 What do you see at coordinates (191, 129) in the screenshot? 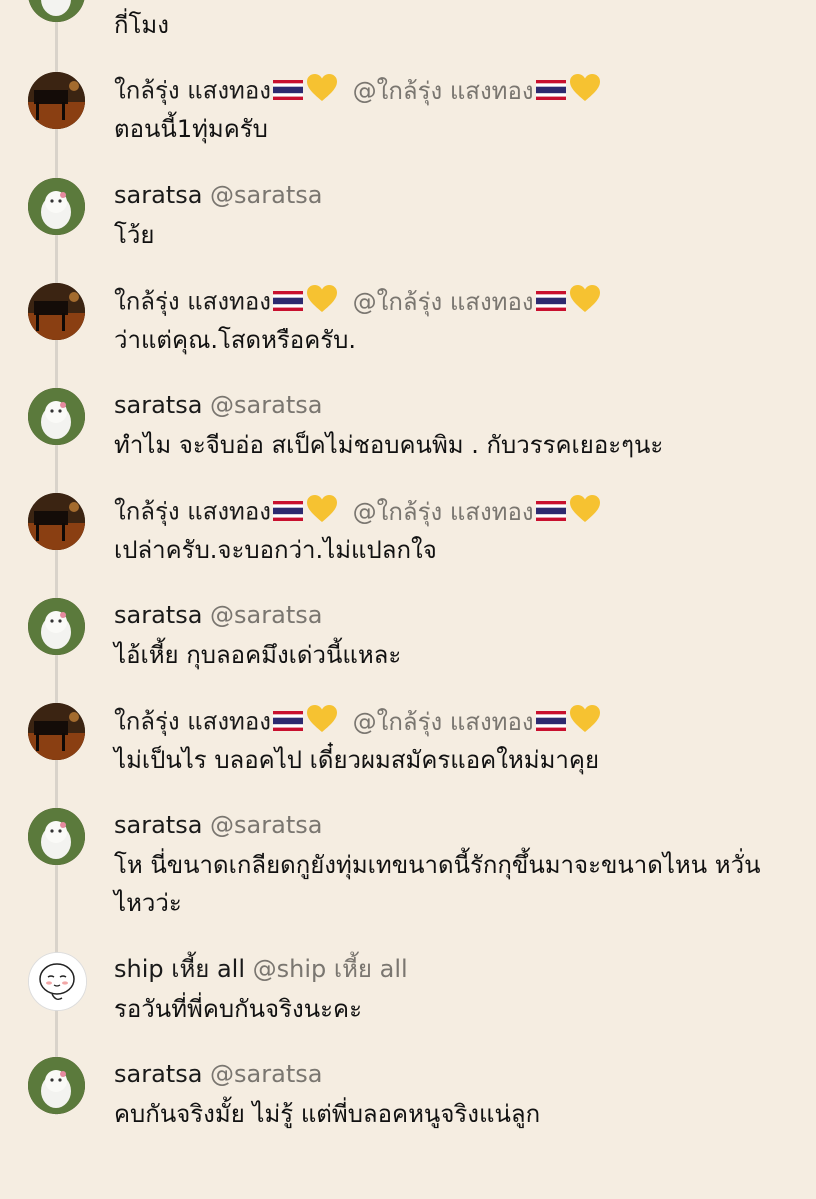
I see `comment-text: ตอนนี้1ทุ่มครับ` at bounding box center [191, 129].